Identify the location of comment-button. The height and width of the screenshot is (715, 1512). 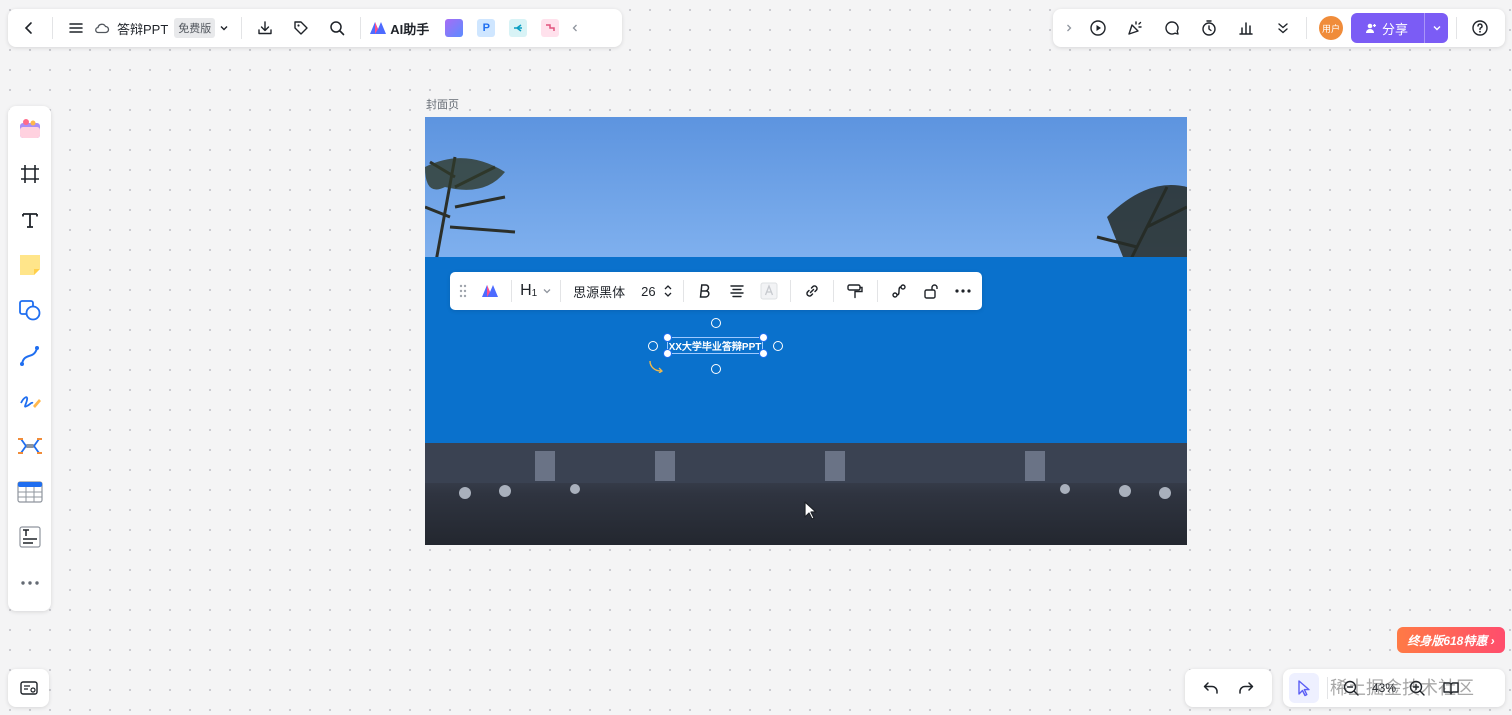
(1172, 28).